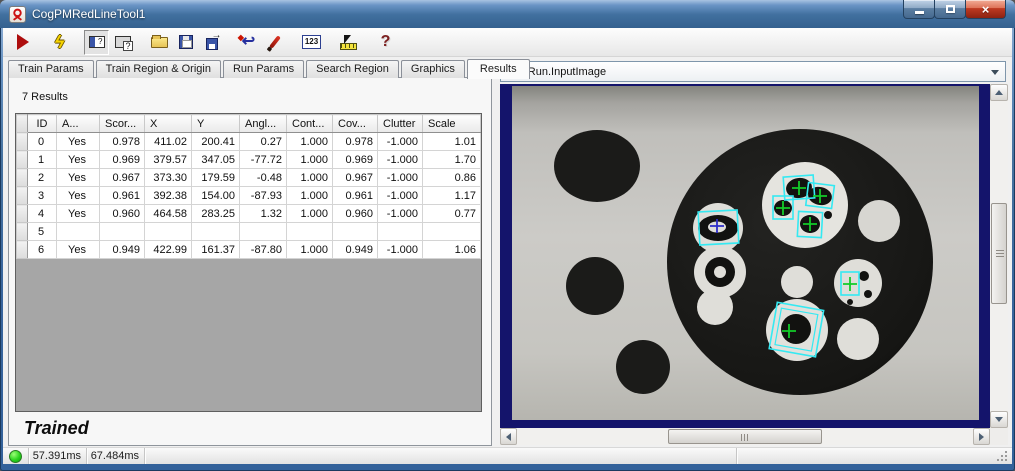 Image resolution: width=1015 pixels, height=471 pixels. What do you see at coordinates (451, 177) in the screenshot?
I see `cell: 0.86` at bounding box center [451, 177].